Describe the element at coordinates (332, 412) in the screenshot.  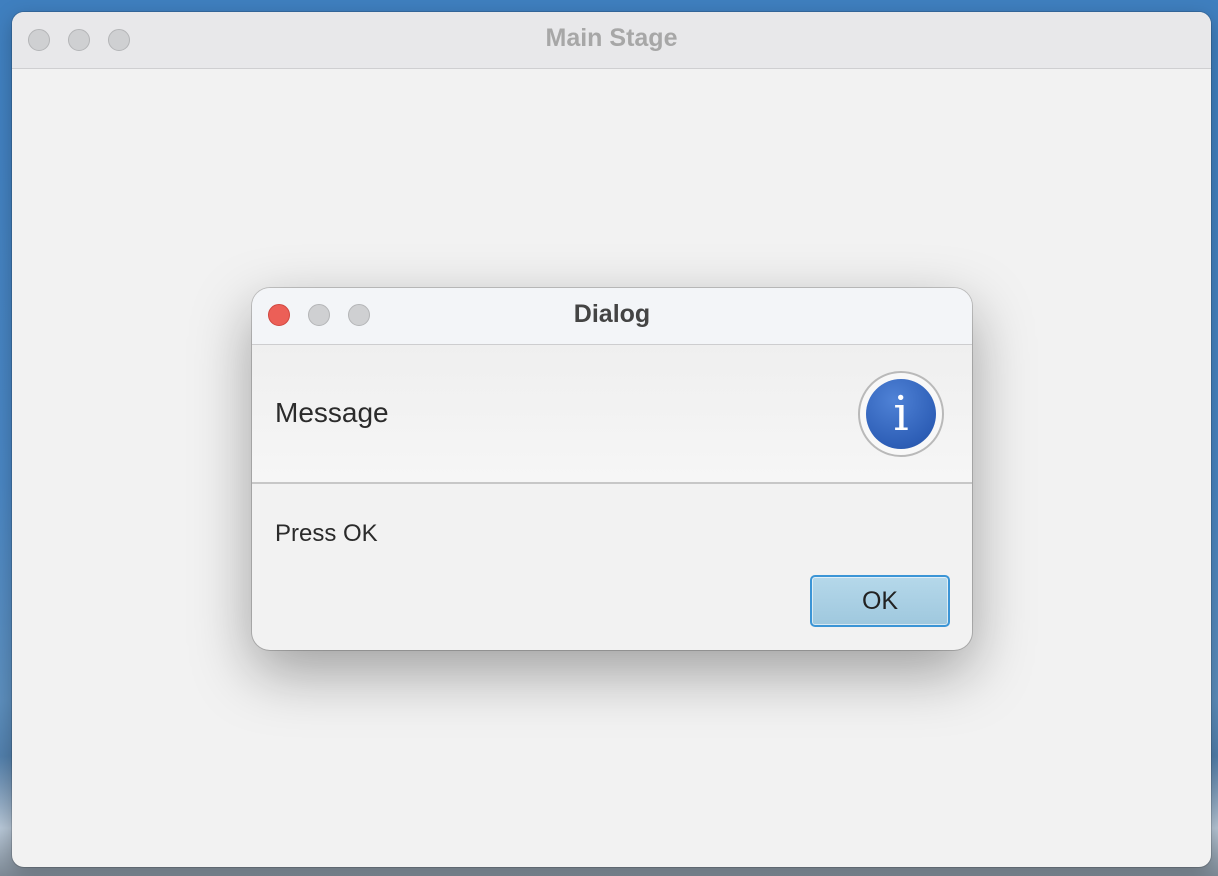
I see `dialog-header-text: Message` at that location.